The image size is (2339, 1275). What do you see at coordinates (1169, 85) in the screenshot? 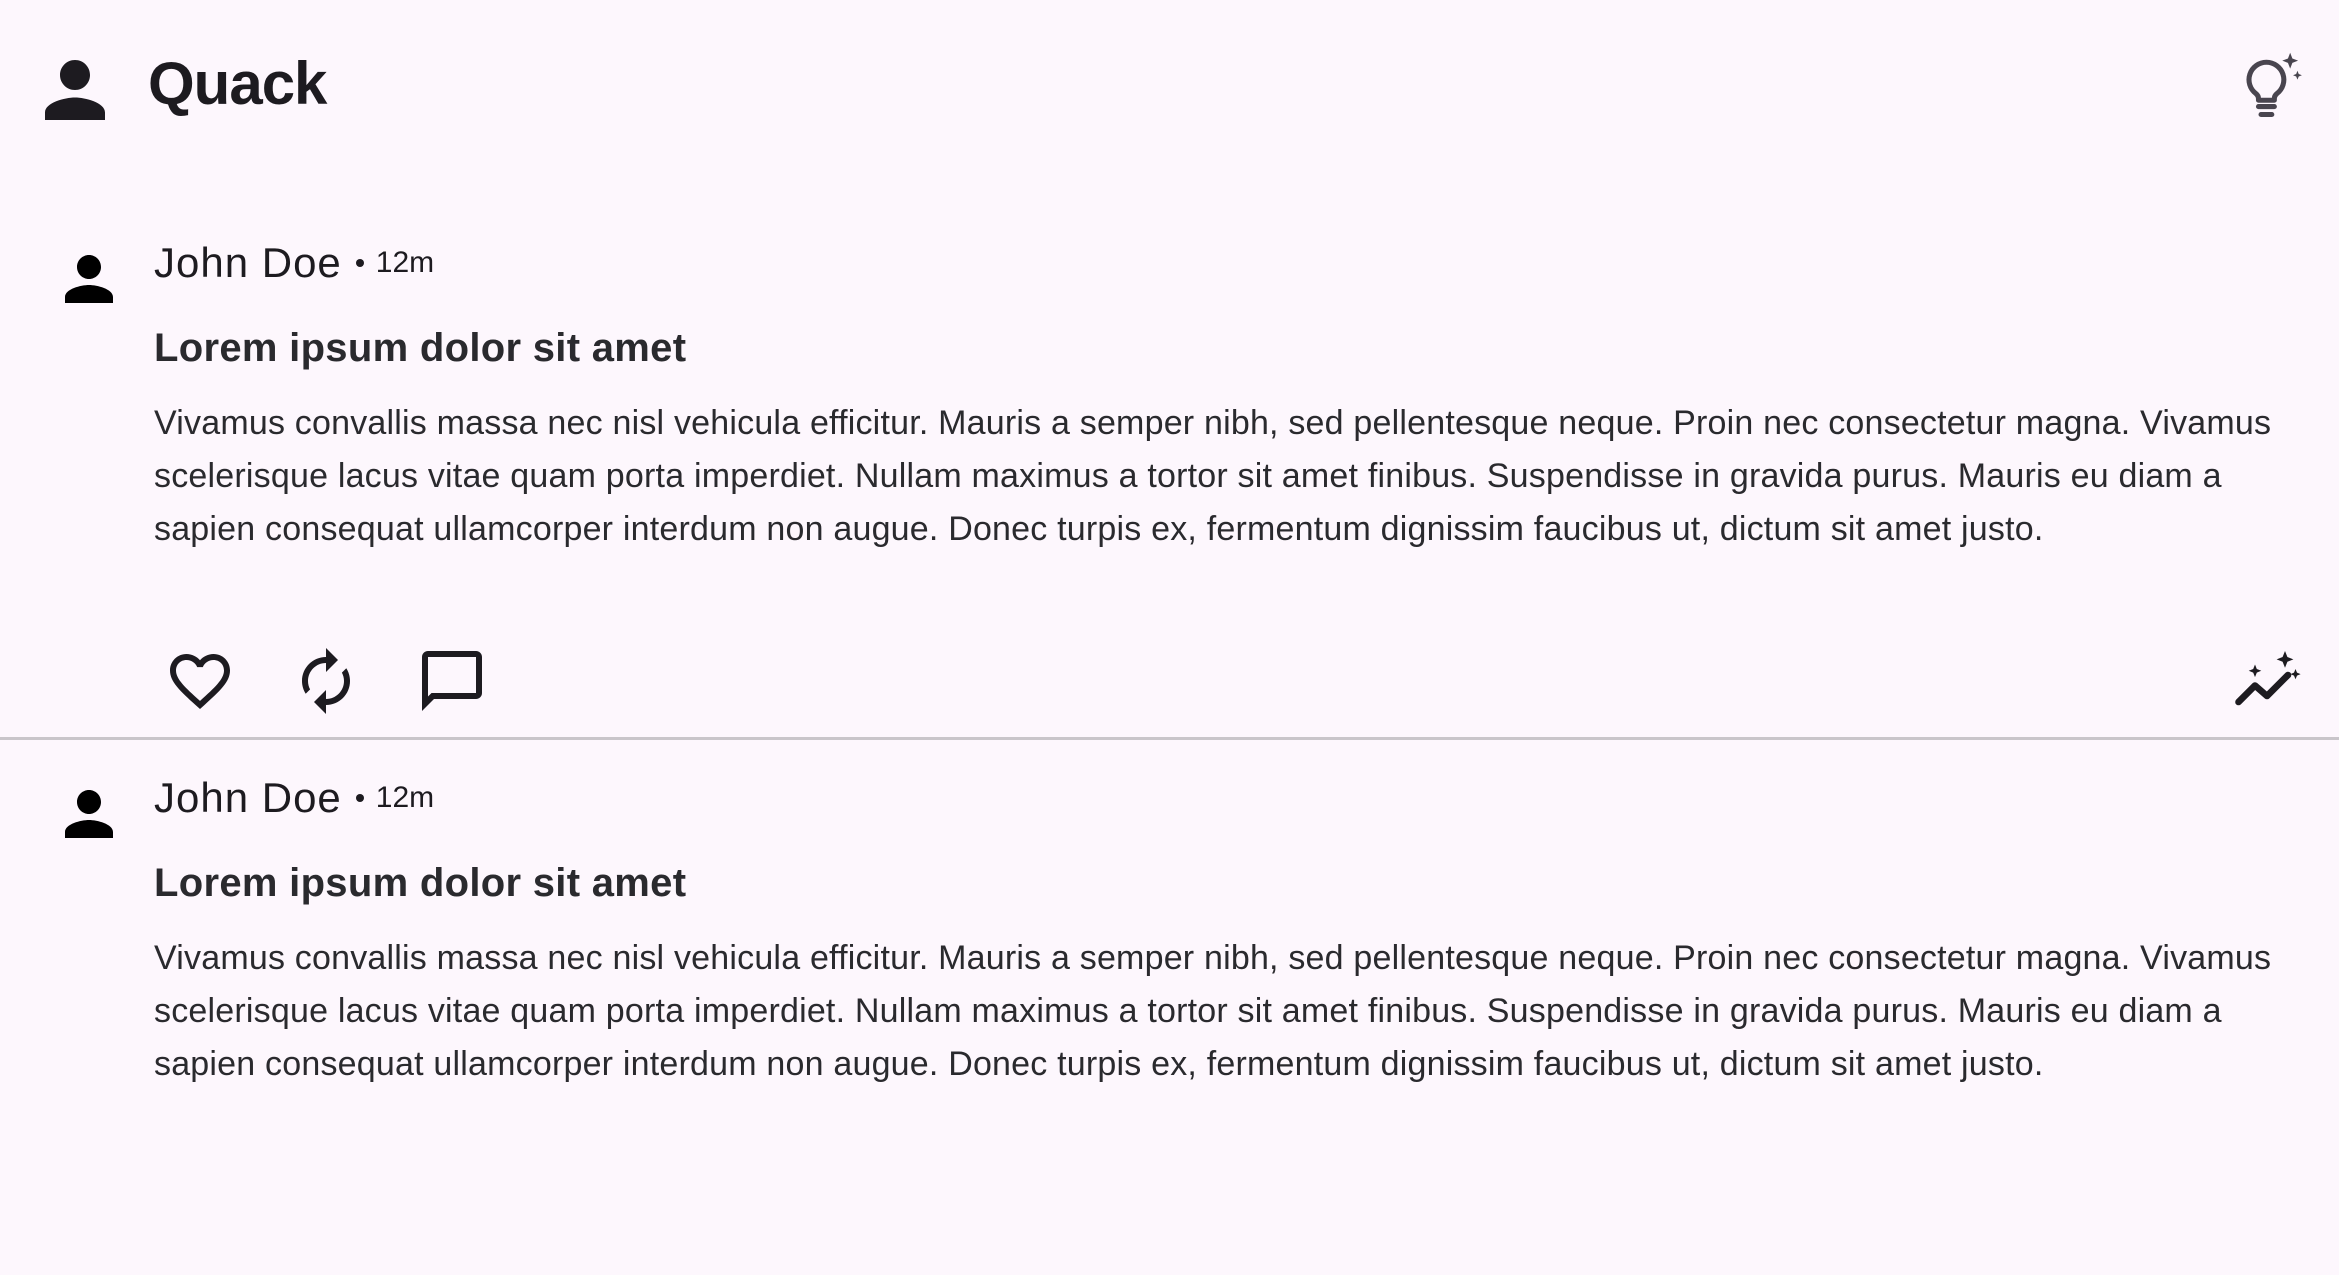
I see `app-bar: Quack` at bounding box center [1169, 85].